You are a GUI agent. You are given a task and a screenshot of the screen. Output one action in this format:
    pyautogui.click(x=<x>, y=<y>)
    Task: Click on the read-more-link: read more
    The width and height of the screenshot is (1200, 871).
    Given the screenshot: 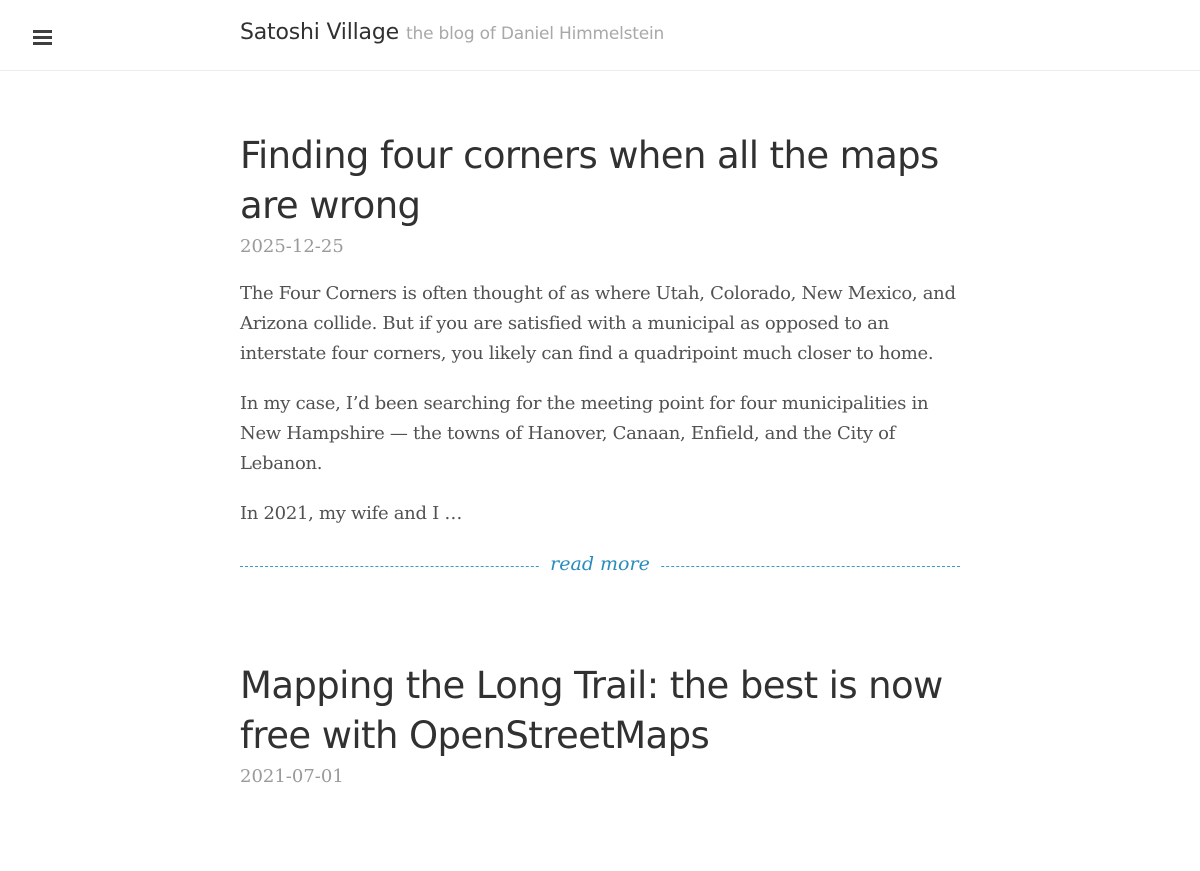 What is the action you would take?
    pyautogui.click(x=600, y=564)
    